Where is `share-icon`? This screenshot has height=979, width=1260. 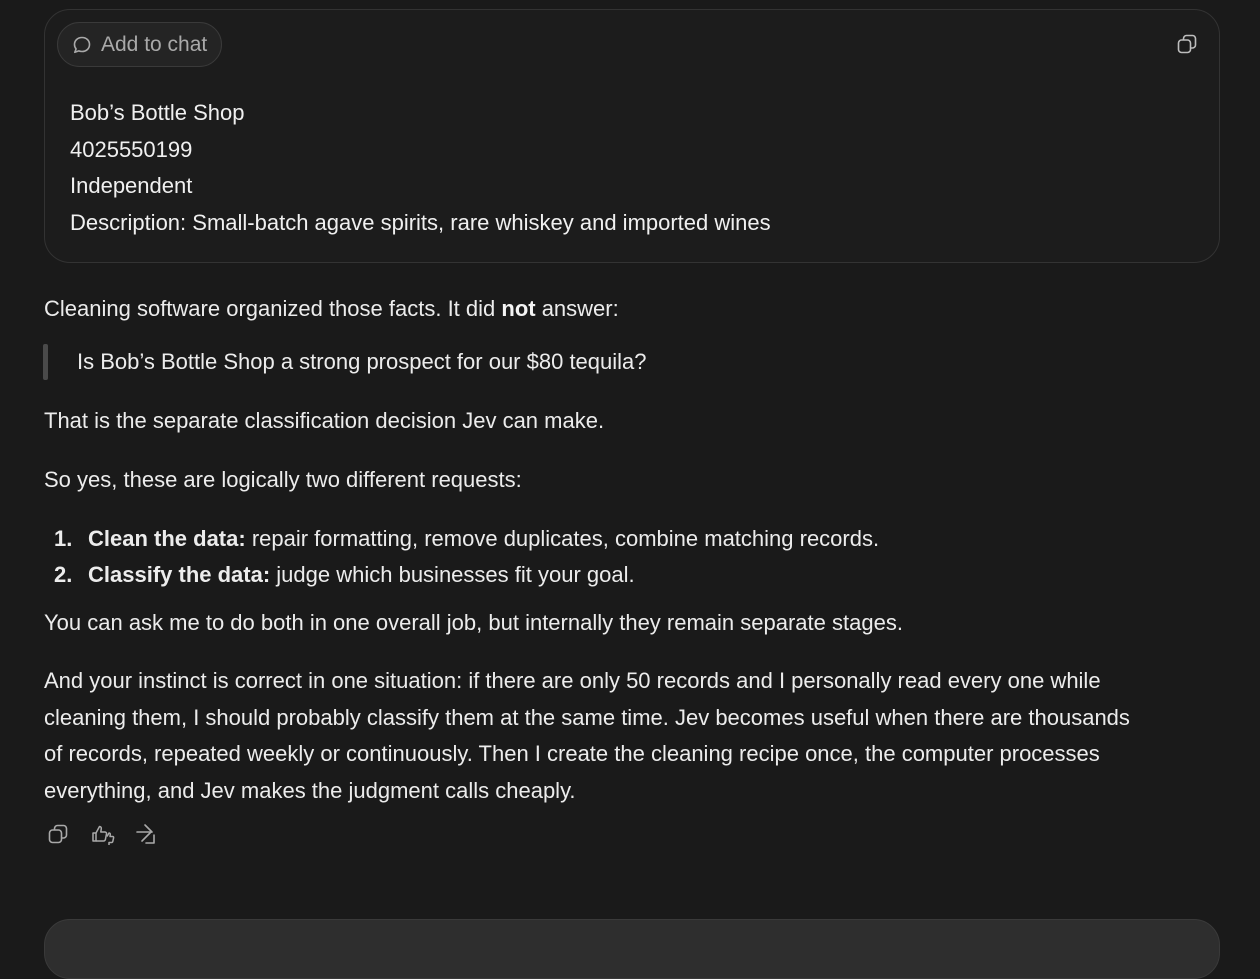 share-icon is located at coordinates (146, 834).